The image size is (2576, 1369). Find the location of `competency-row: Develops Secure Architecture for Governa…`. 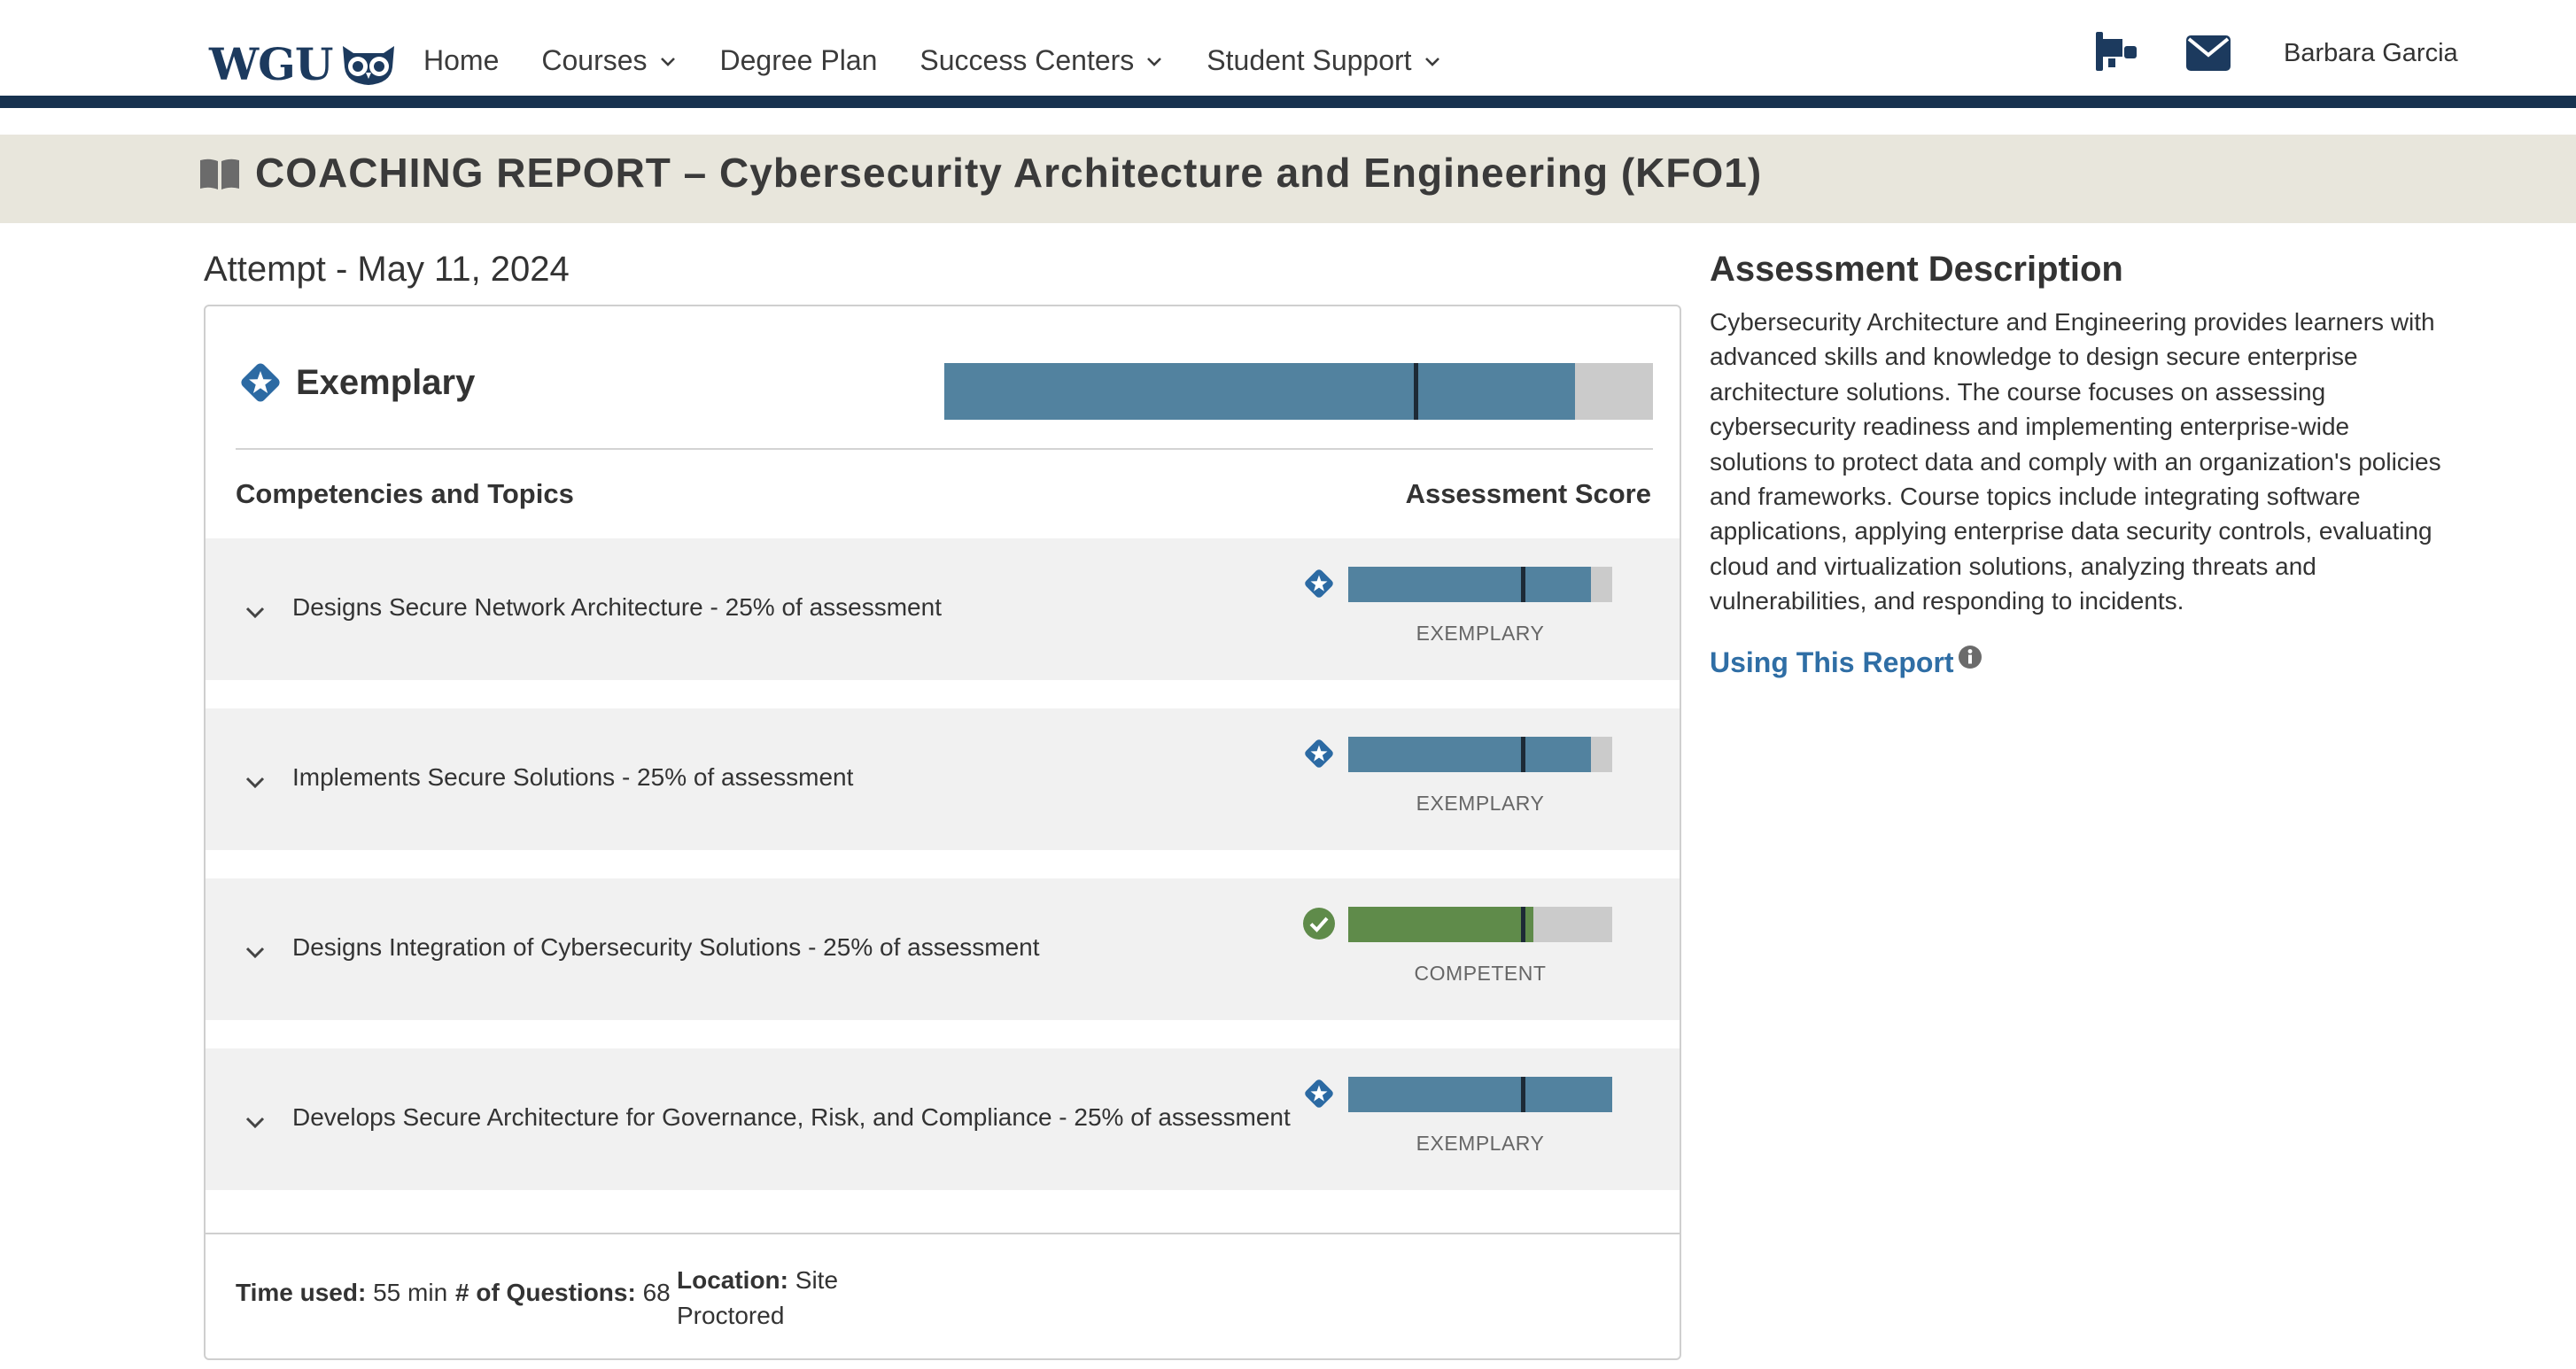

competency-row: Develops Secure Architecture for Governa… is located at coordinates (943, 1119).